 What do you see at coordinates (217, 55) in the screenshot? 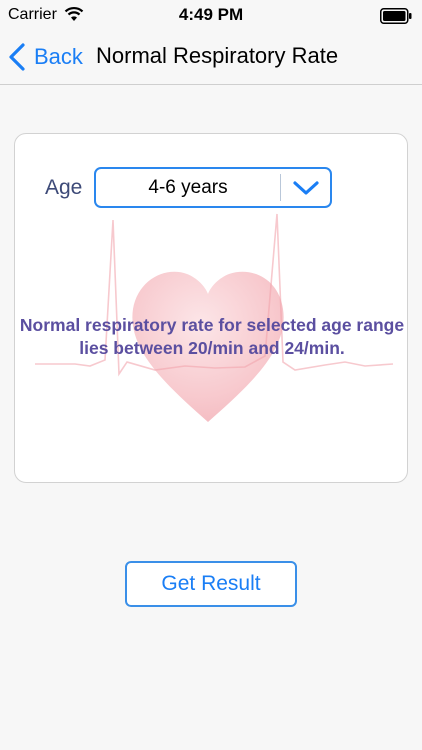
I see `page-title: Normal Respiratory Rate` at bounding box center [217, 55].